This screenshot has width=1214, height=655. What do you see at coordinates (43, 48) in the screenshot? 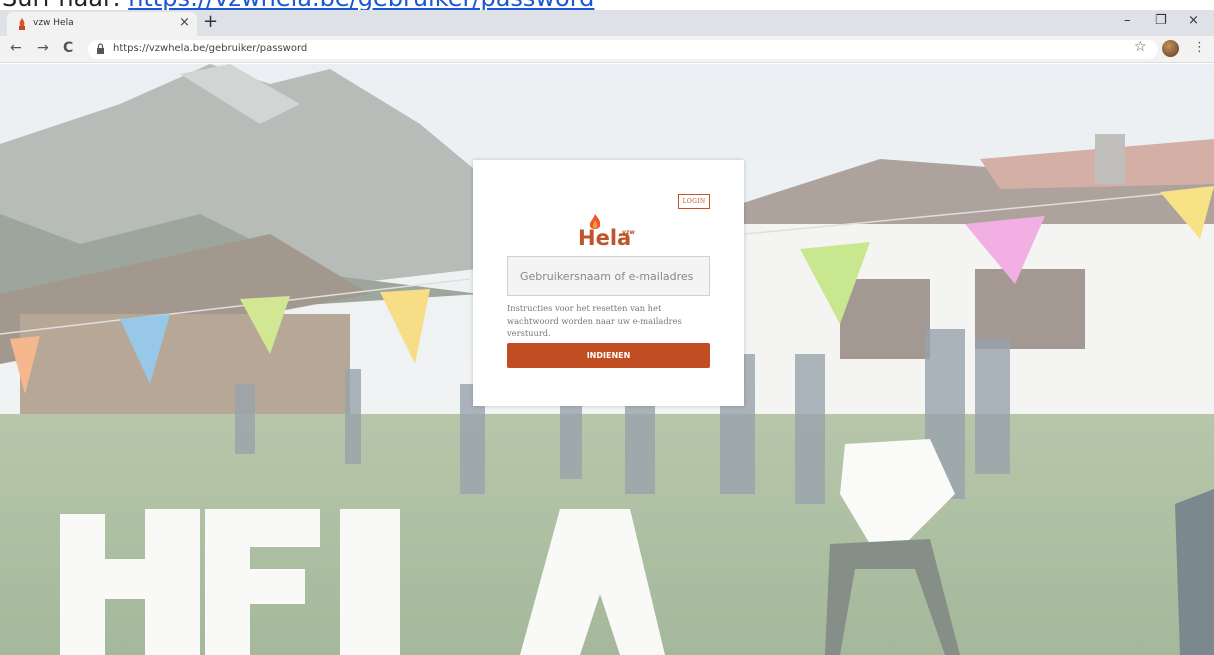
I see `forward-icon: →` at bounding box center [43, 48].